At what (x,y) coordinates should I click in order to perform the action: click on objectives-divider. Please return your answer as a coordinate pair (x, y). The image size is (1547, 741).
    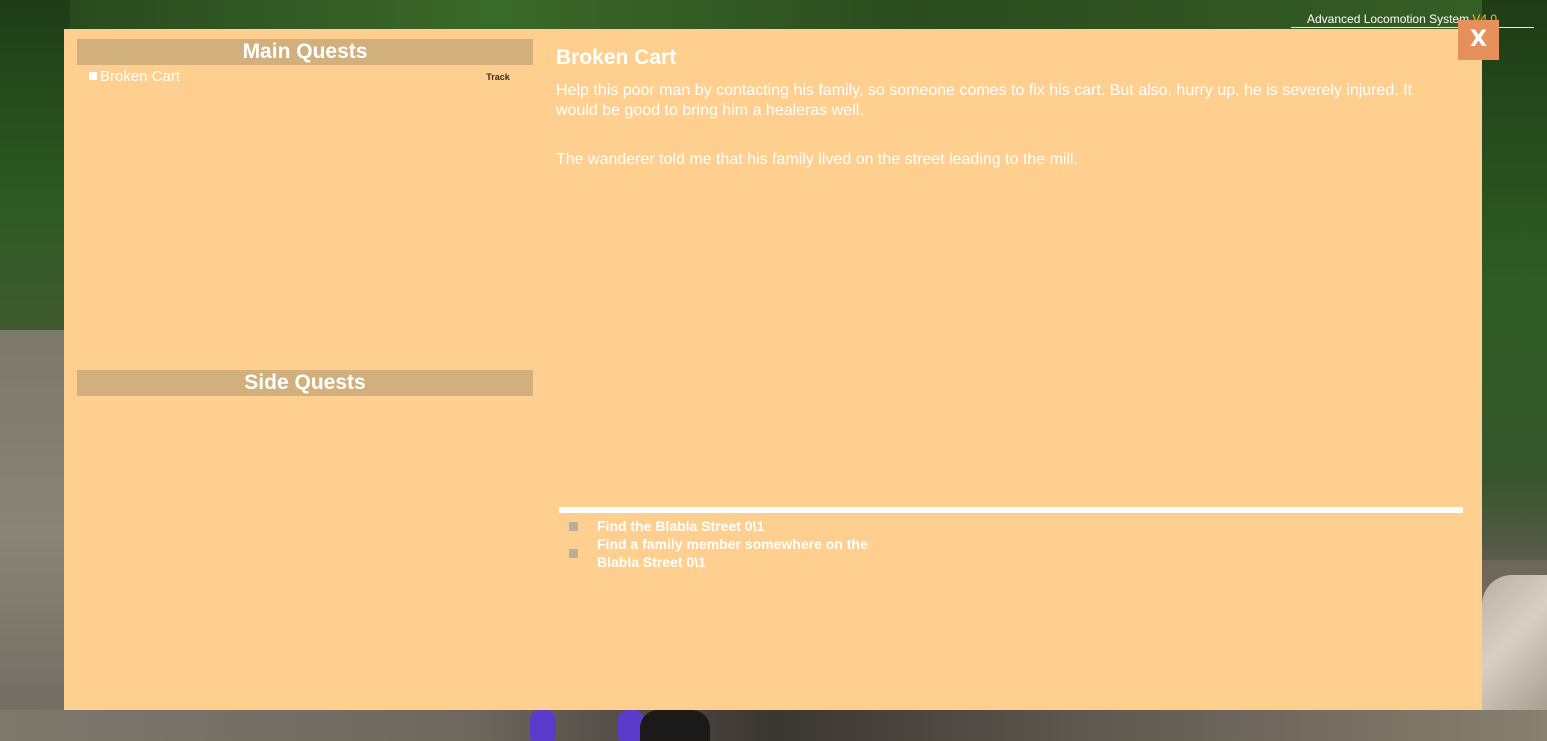
    Looking at the image, I should click on (1011, 510).